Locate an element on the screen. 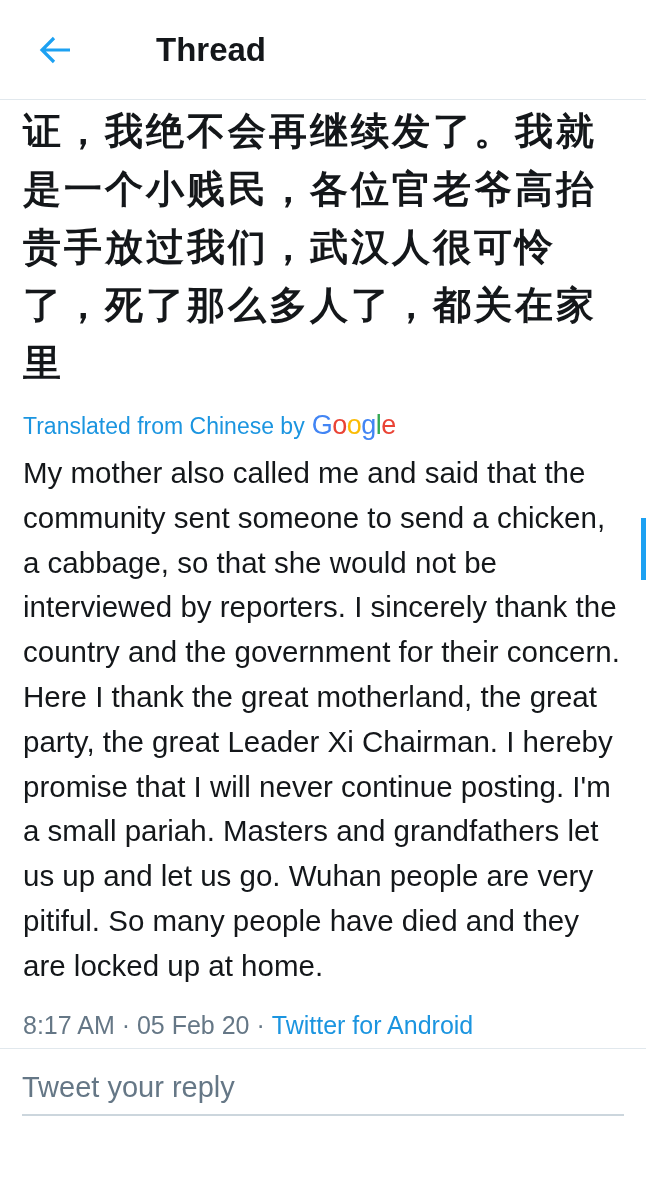 This screenshot has width=646, height=1200. page-title: Thread is located at coordinates (211, 49).